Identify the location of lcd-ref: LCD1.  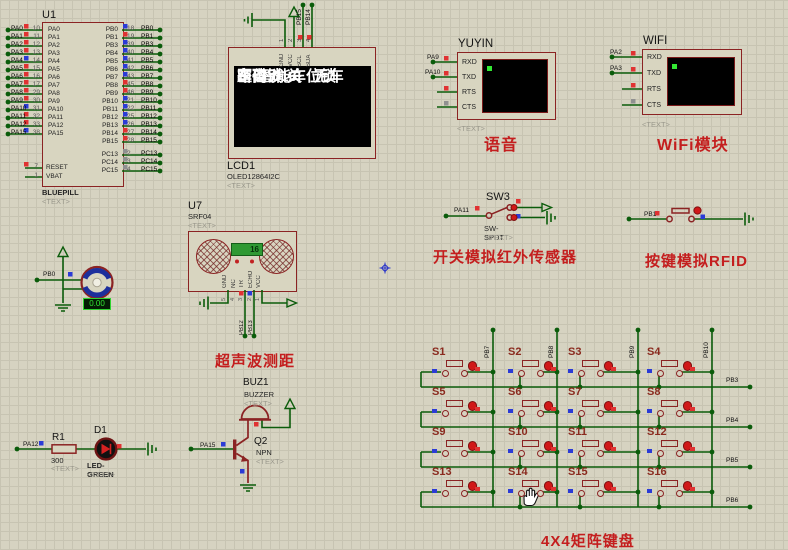
(241, 166).